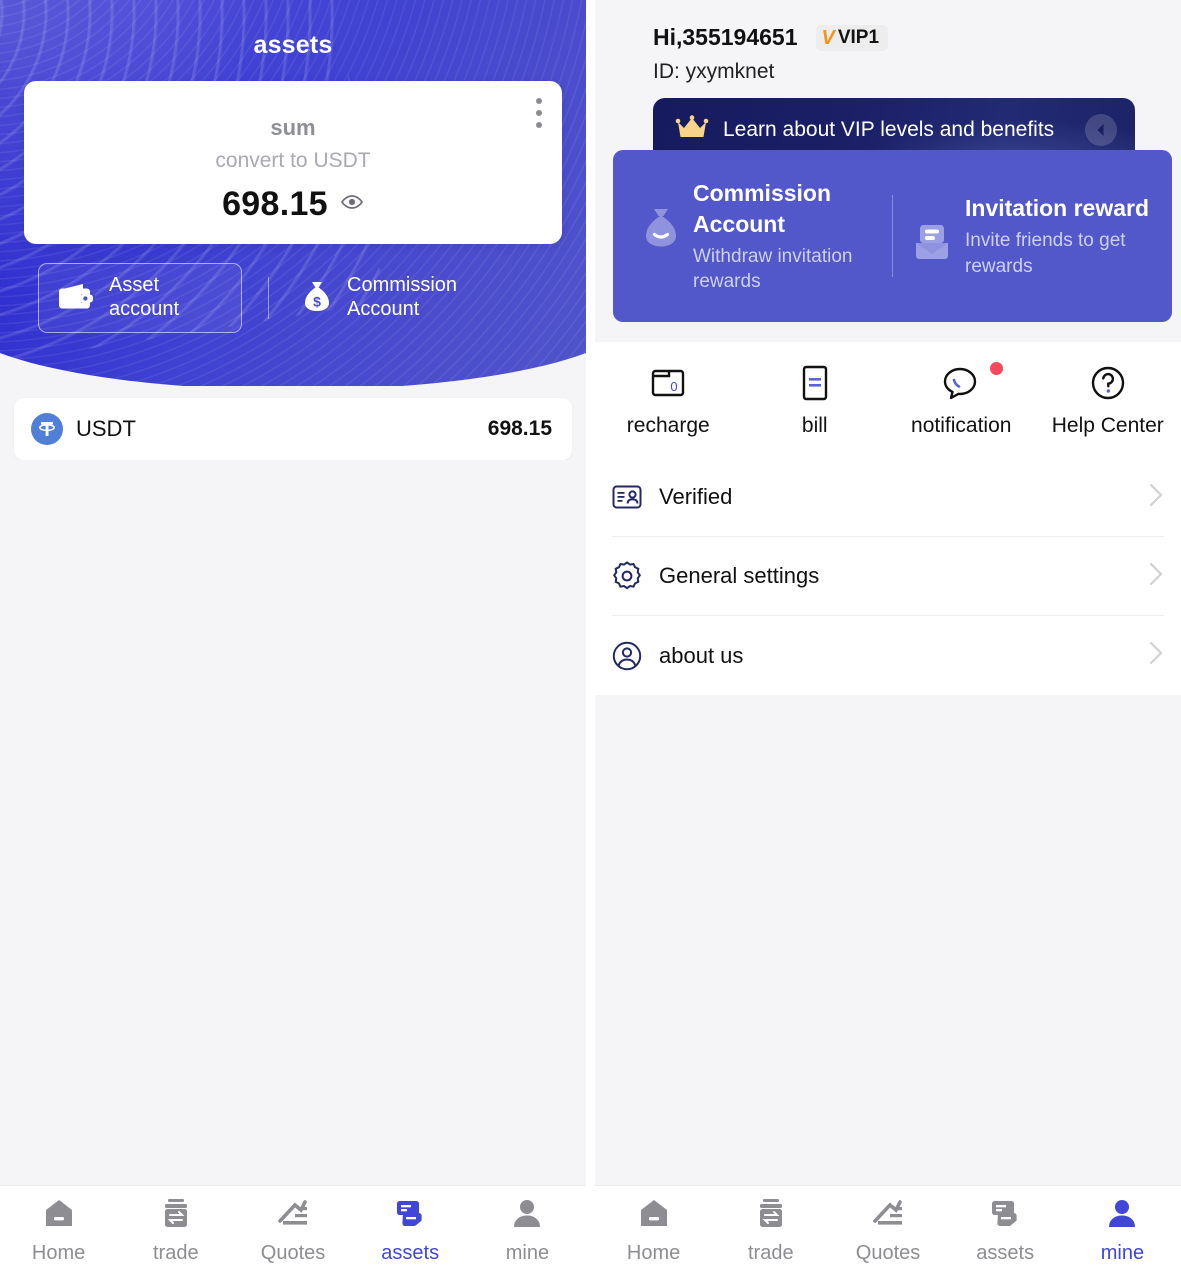  What do you see at coordinates (627, 656) in the screenshot?
I see `user-circle-icon` at bounding box center [627, 656].